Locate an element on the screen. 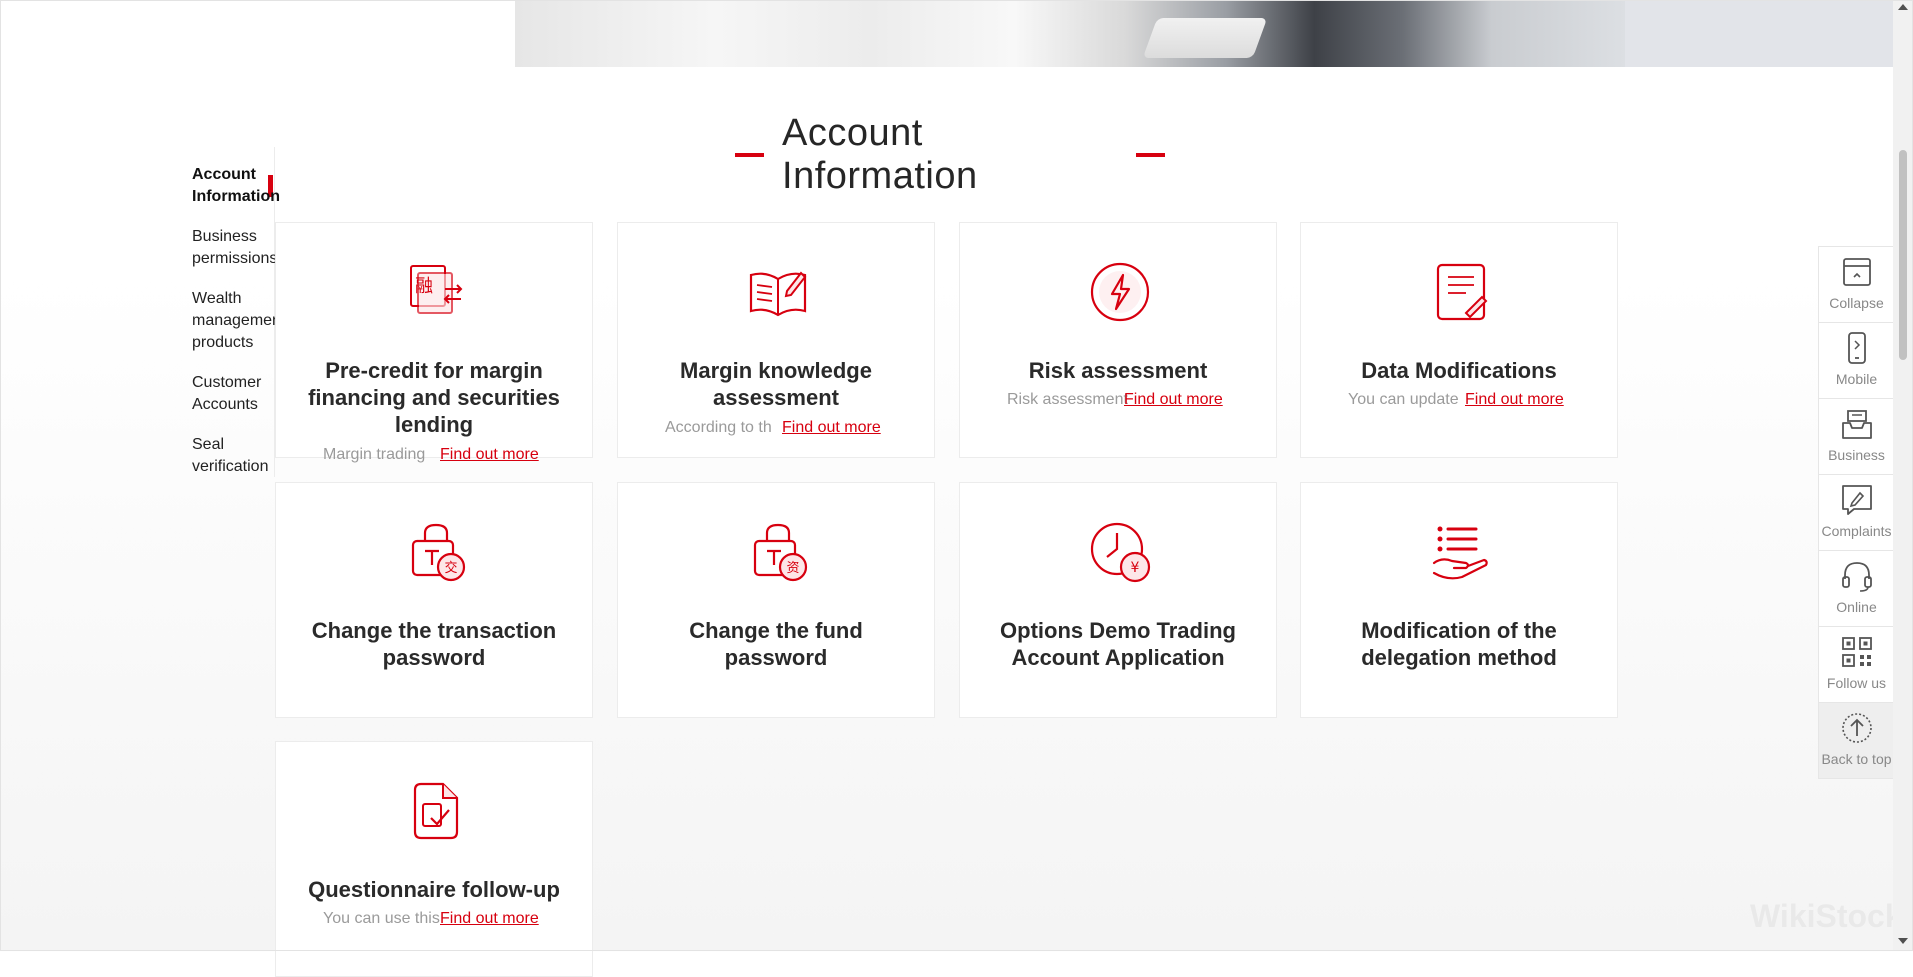 The height and width of the screenshot is (977, 1913). headset-icon is located at coordinates (1856, 577).